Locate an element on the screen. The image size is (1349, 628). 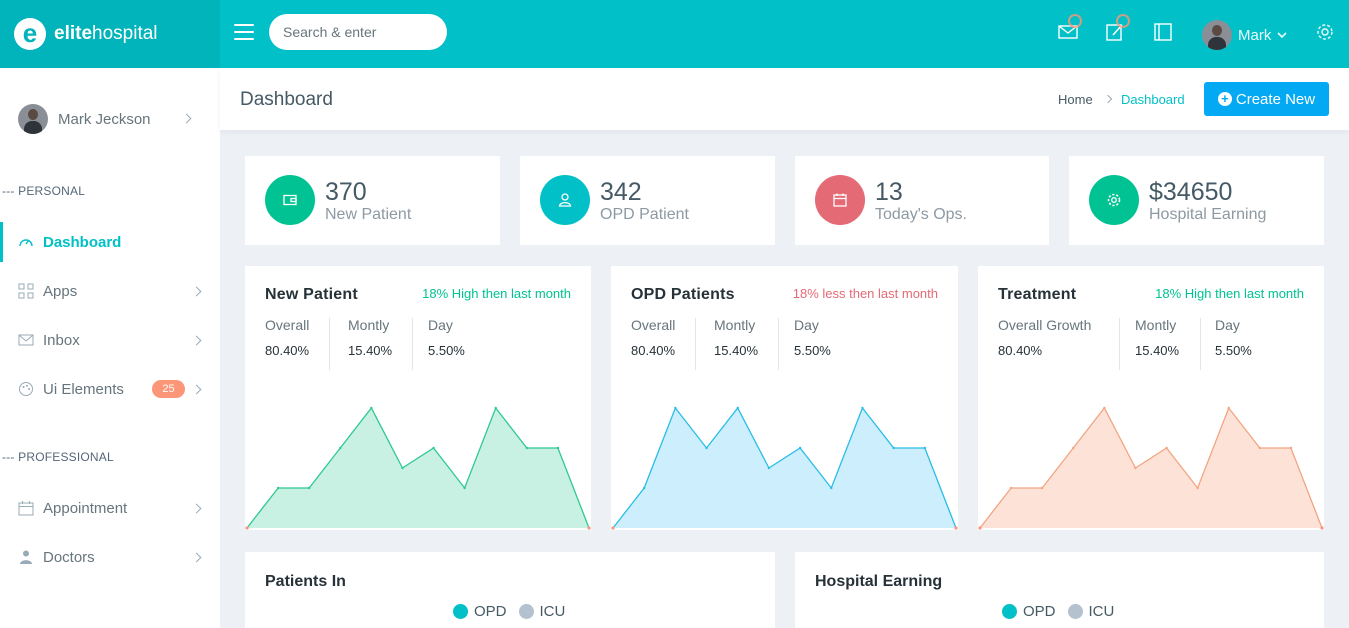
plus-icon: + is located at coordinates (1224, 99).